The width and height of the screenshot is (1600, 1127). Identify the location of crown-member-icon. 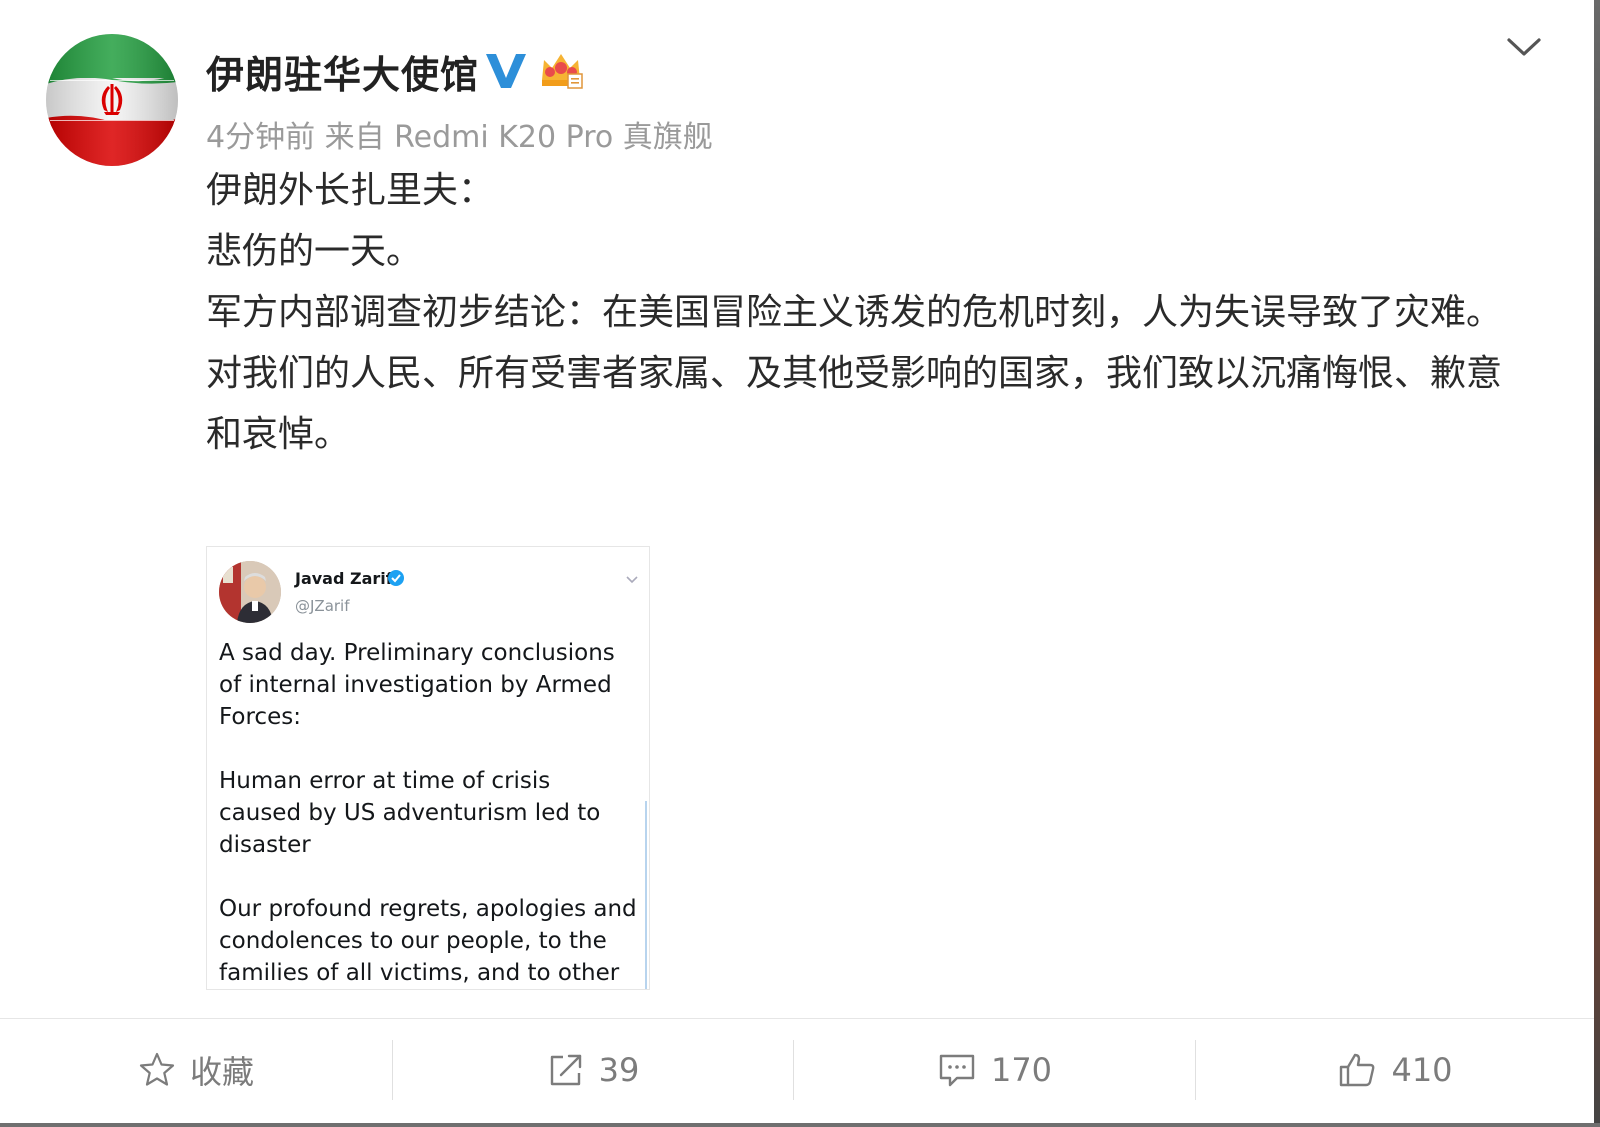
(562, 71).